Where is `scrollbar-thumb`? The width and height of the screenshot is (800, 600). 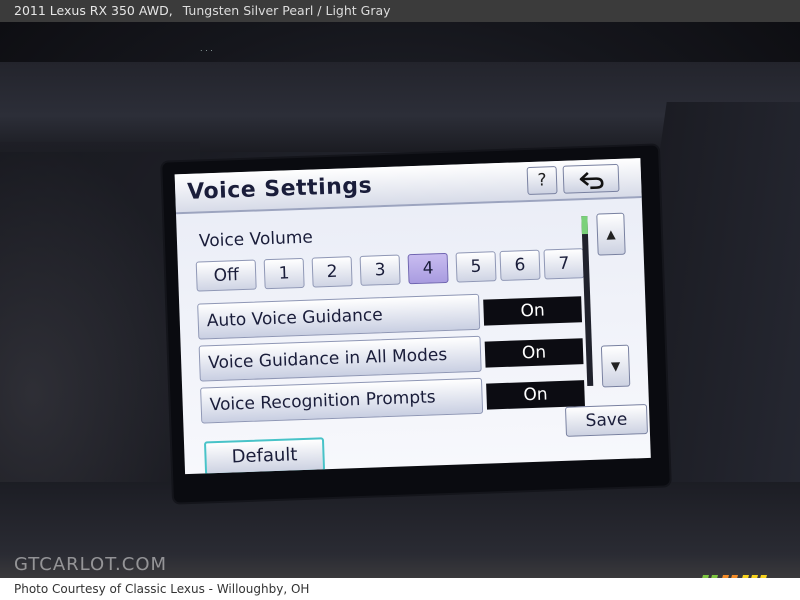
scrollbar-thumb is located at coordinates (584, 225).